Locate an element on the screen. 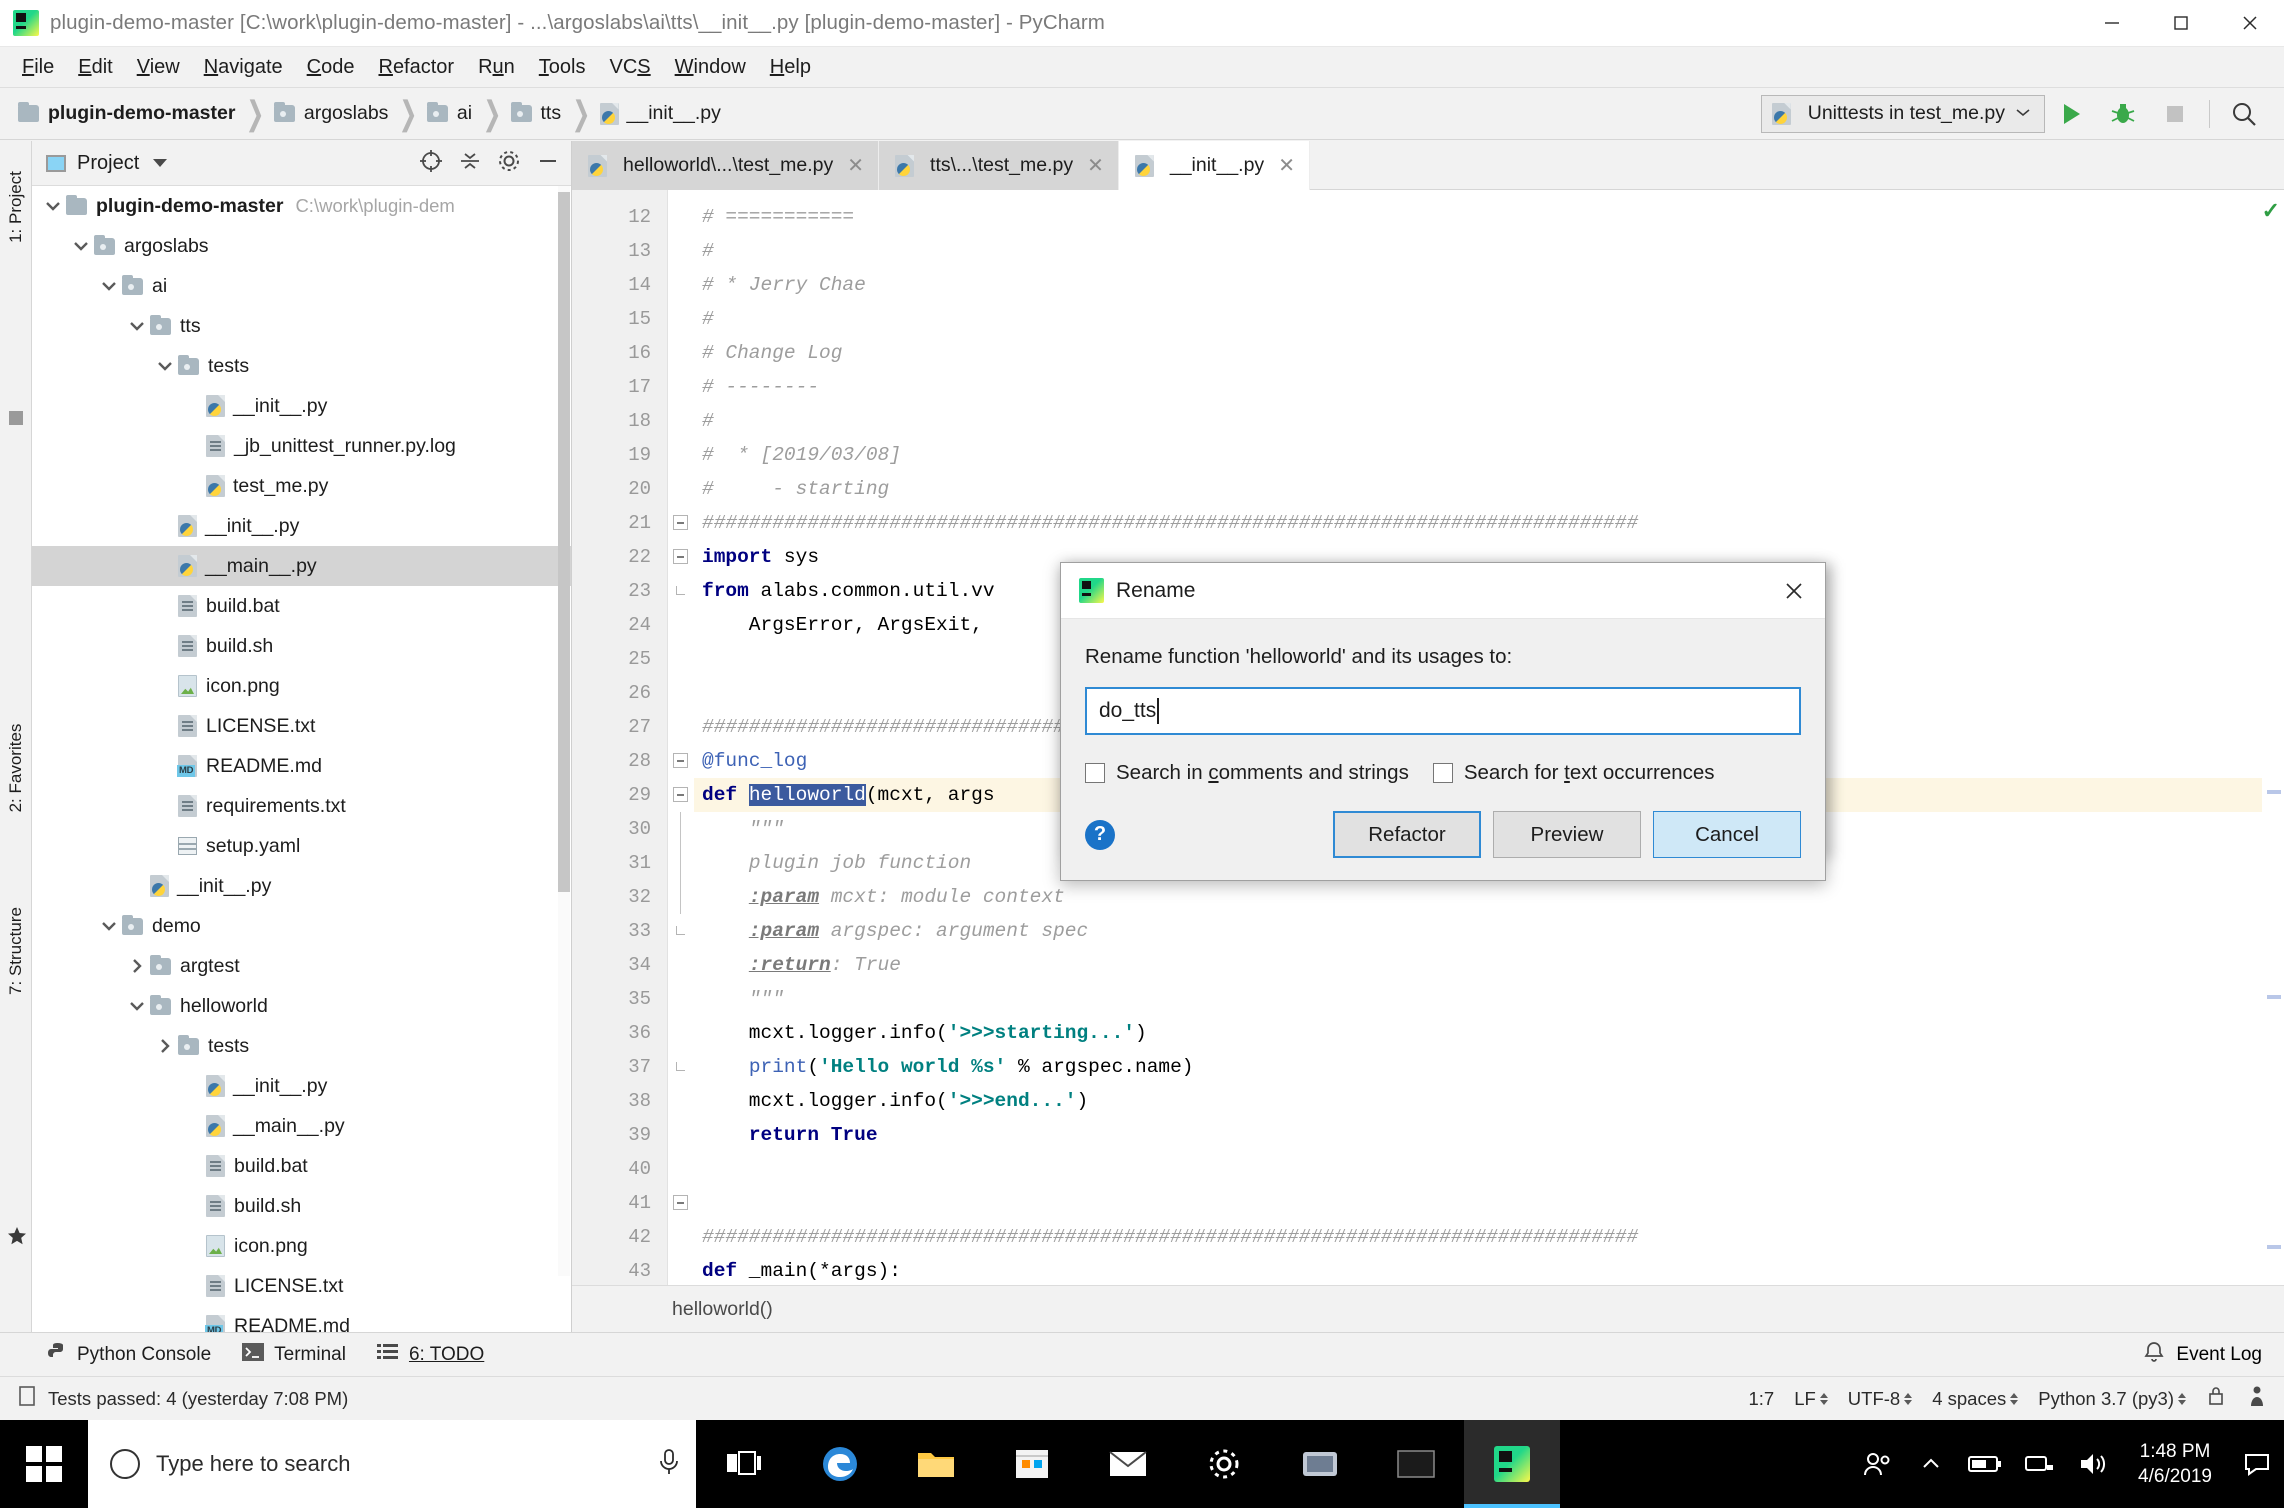 The width and height of the screenshot is (2284, 1508). app-icon is located at coordinates (1320, 1464).